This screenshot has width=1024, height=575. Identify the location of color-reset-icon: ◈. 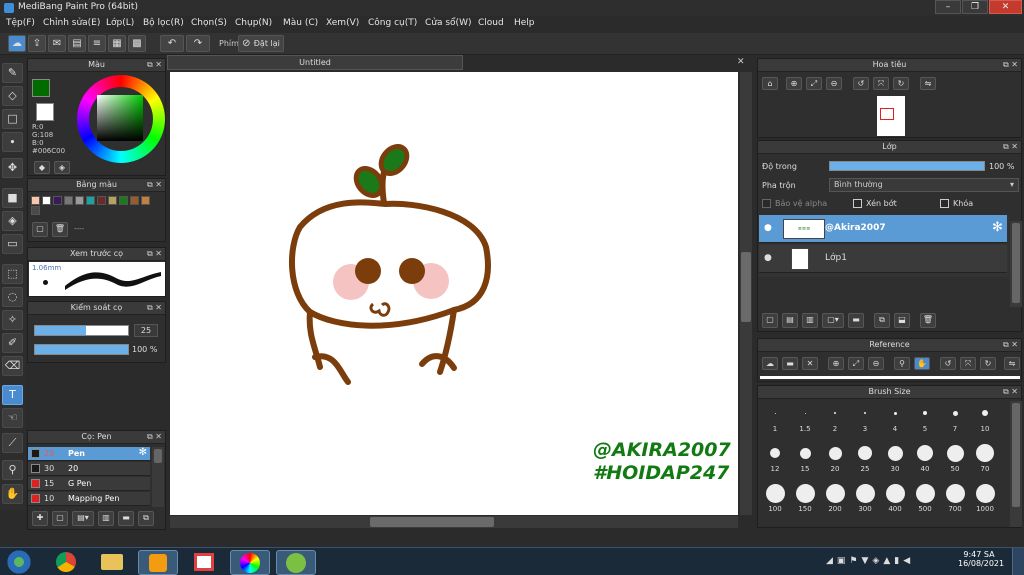
(62, 167).